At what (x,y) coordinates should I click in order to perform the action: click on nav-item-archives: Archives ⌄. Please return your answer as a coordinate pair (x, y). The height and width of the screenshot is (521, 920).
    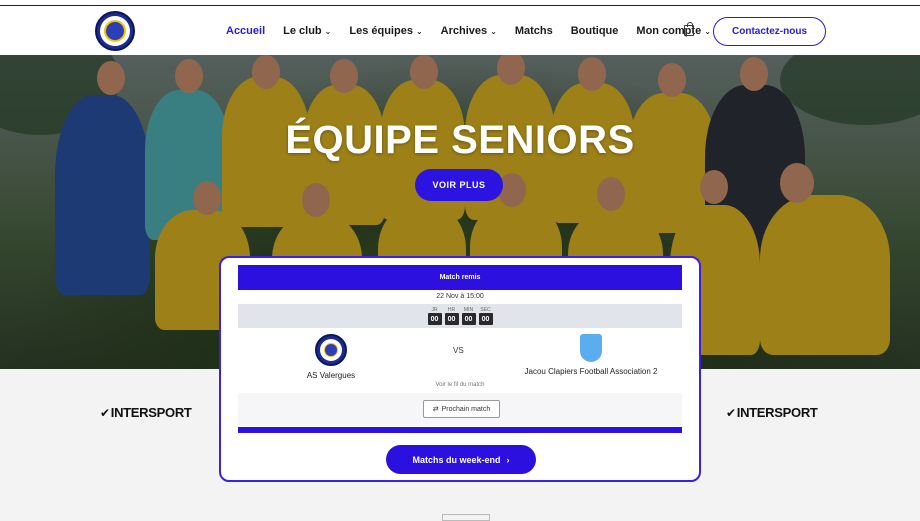
    Looking at the image, I should click on (469, 31).